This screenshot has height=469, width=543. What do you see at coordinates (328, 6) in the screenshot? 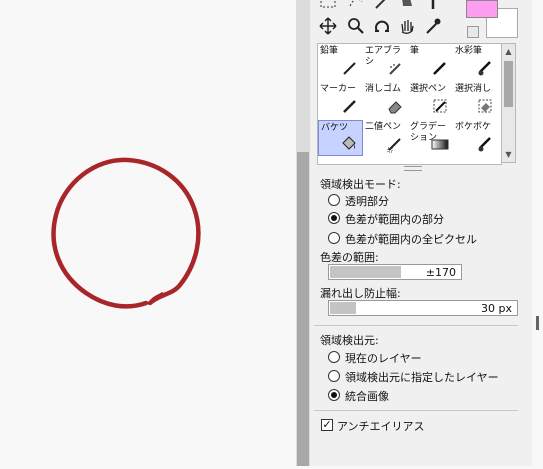
I see `rect-select-icon` at bounding box center [328, 6].